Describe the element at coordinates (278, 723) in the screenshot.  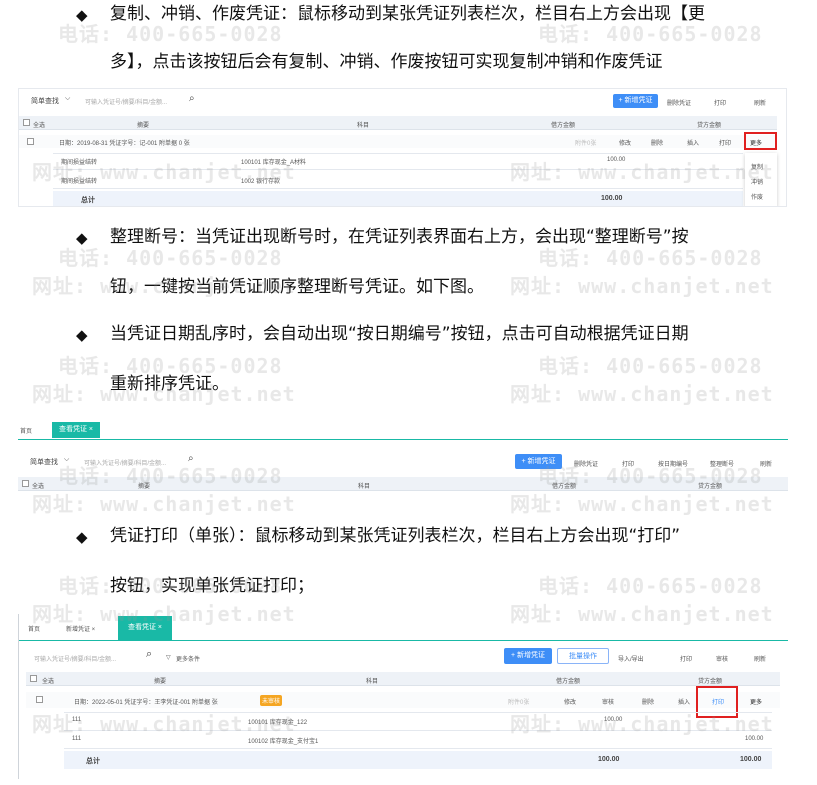
I see `row1-subject: 100101 库存现金_122` at that location.